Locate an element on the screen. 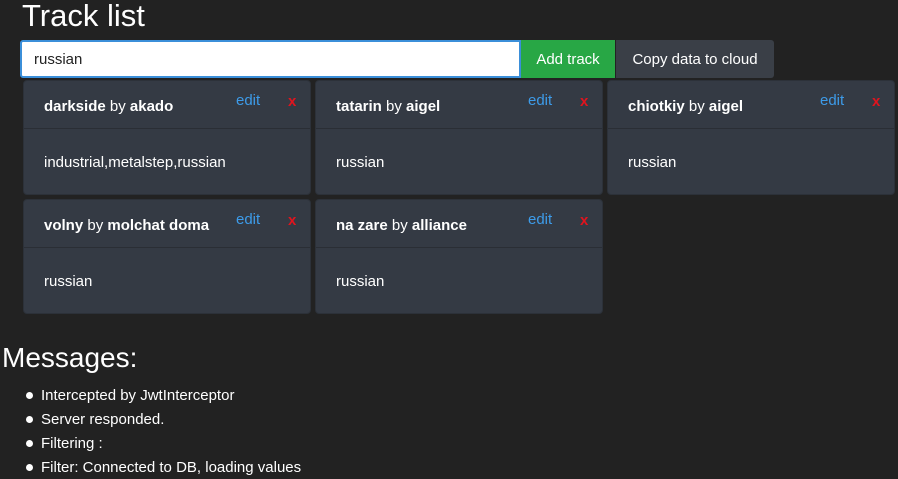 The height and width of the screenshot is (479, 898). track-name: na zare is located at coordinates (362, 225).